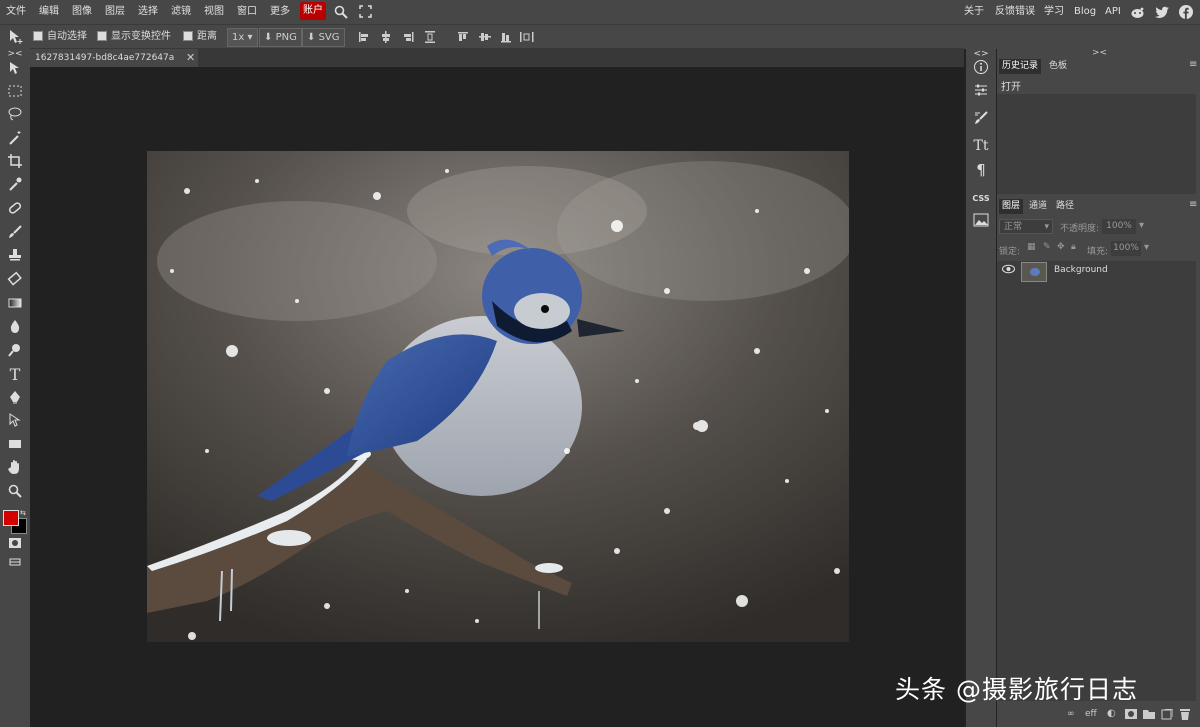  What do you see at coordinates (16, 12) in the screenshot?
I see `menu-file: 文件` at bounding box center [16, 12].